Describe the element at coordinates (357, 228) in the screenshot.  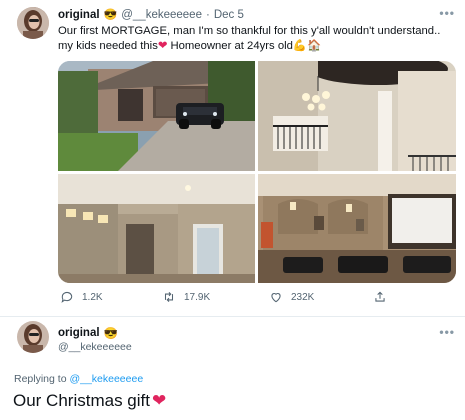
I see `media-room-photo` at that location.